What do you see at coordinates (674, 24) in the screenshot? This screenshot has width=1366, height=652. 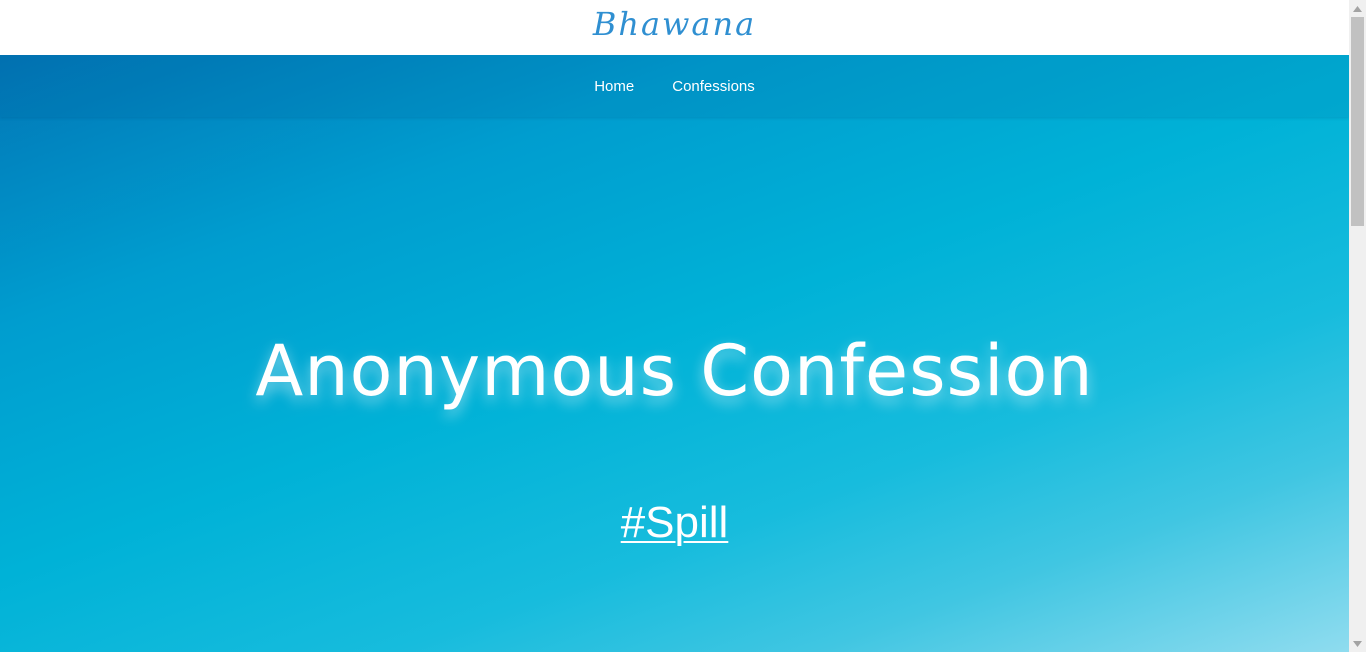 I see `brand-logo: Bhawana` at bounding box center [674, 24].